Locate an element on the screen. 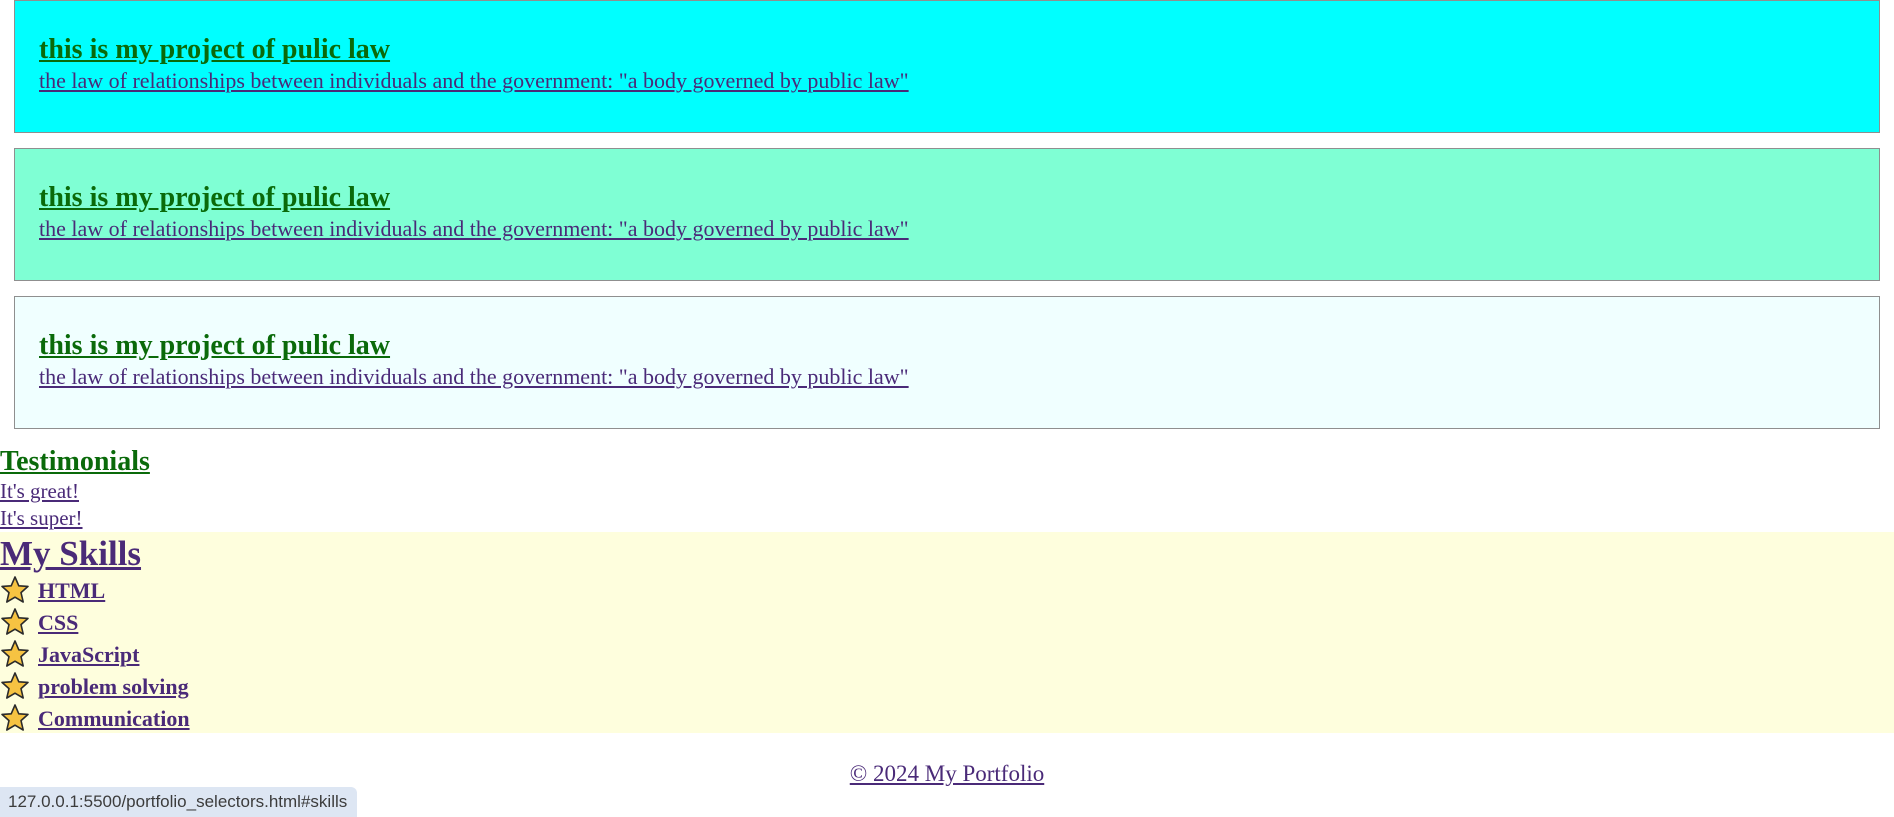 Image resolution: width=1894 pixels, height=817 pixels. skill-label: JavaScript is located at coordinates (89, 654).